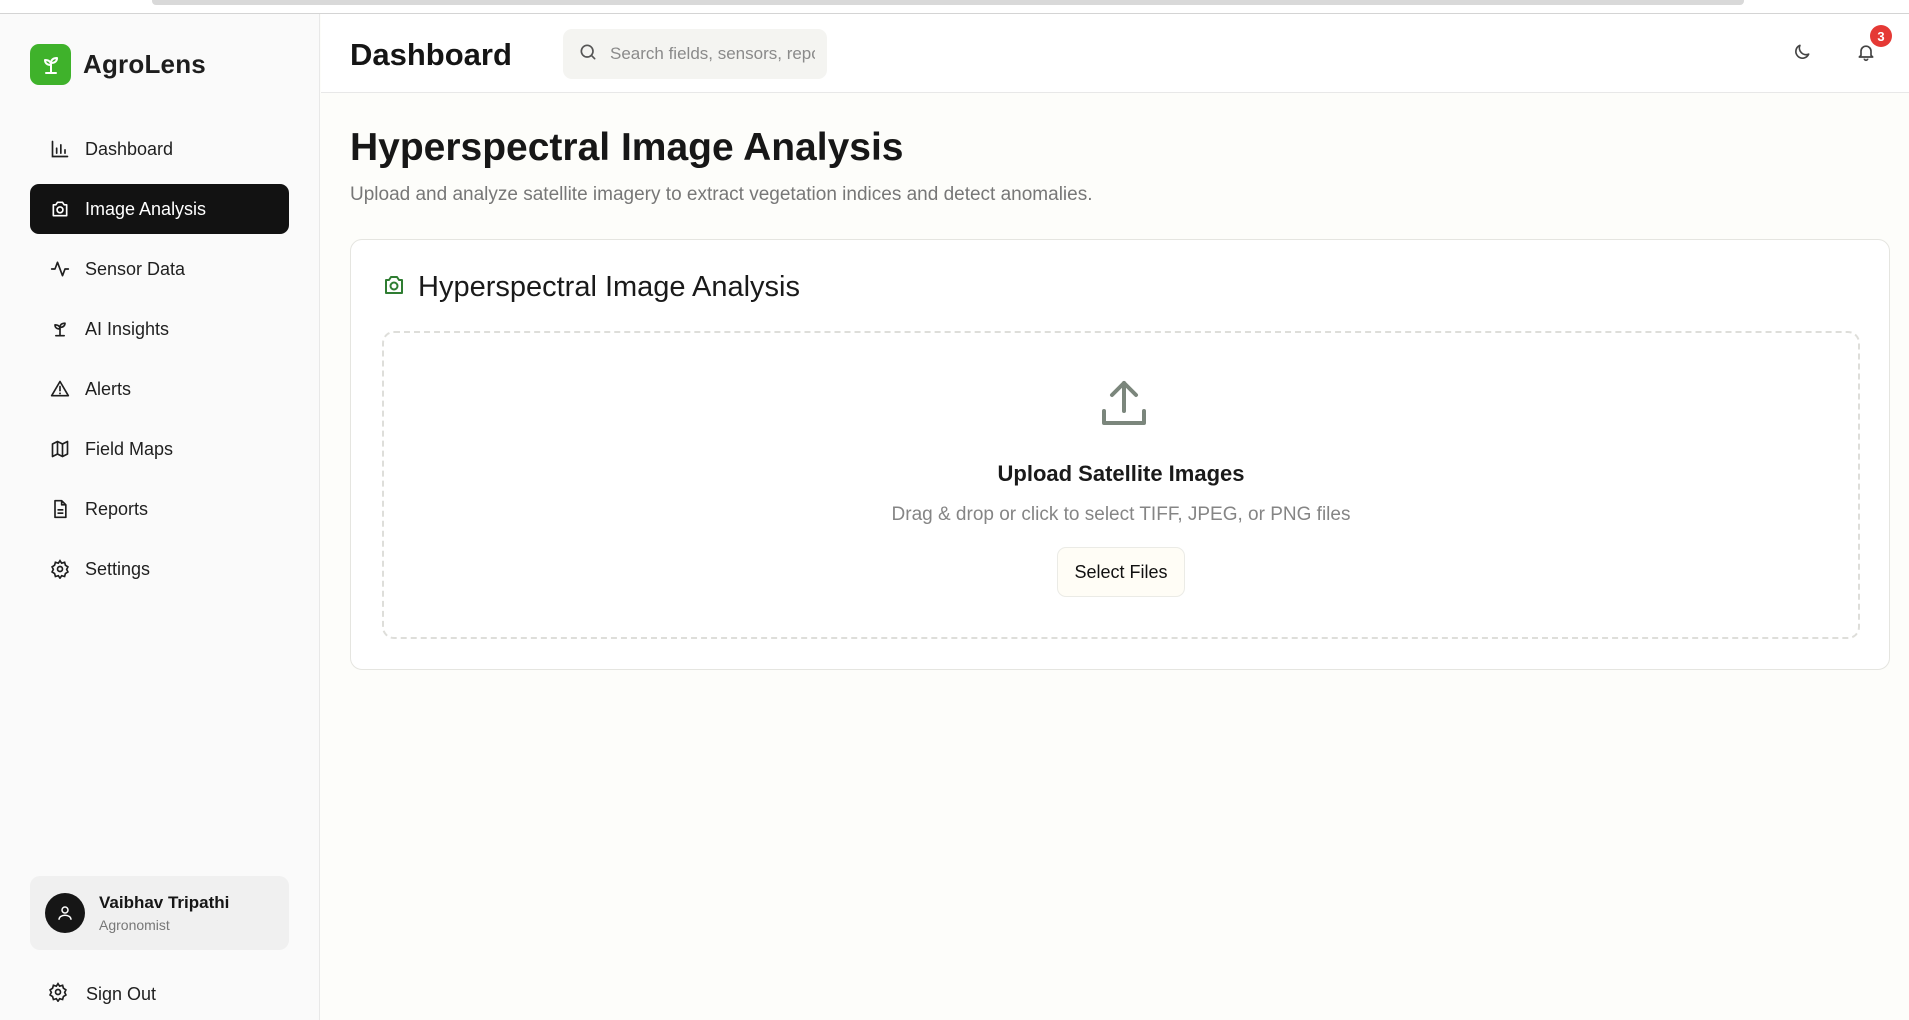 The image size is (1909, 1020). I want to click on user-name: Vaibhav Tripathi, so click(164, 902).